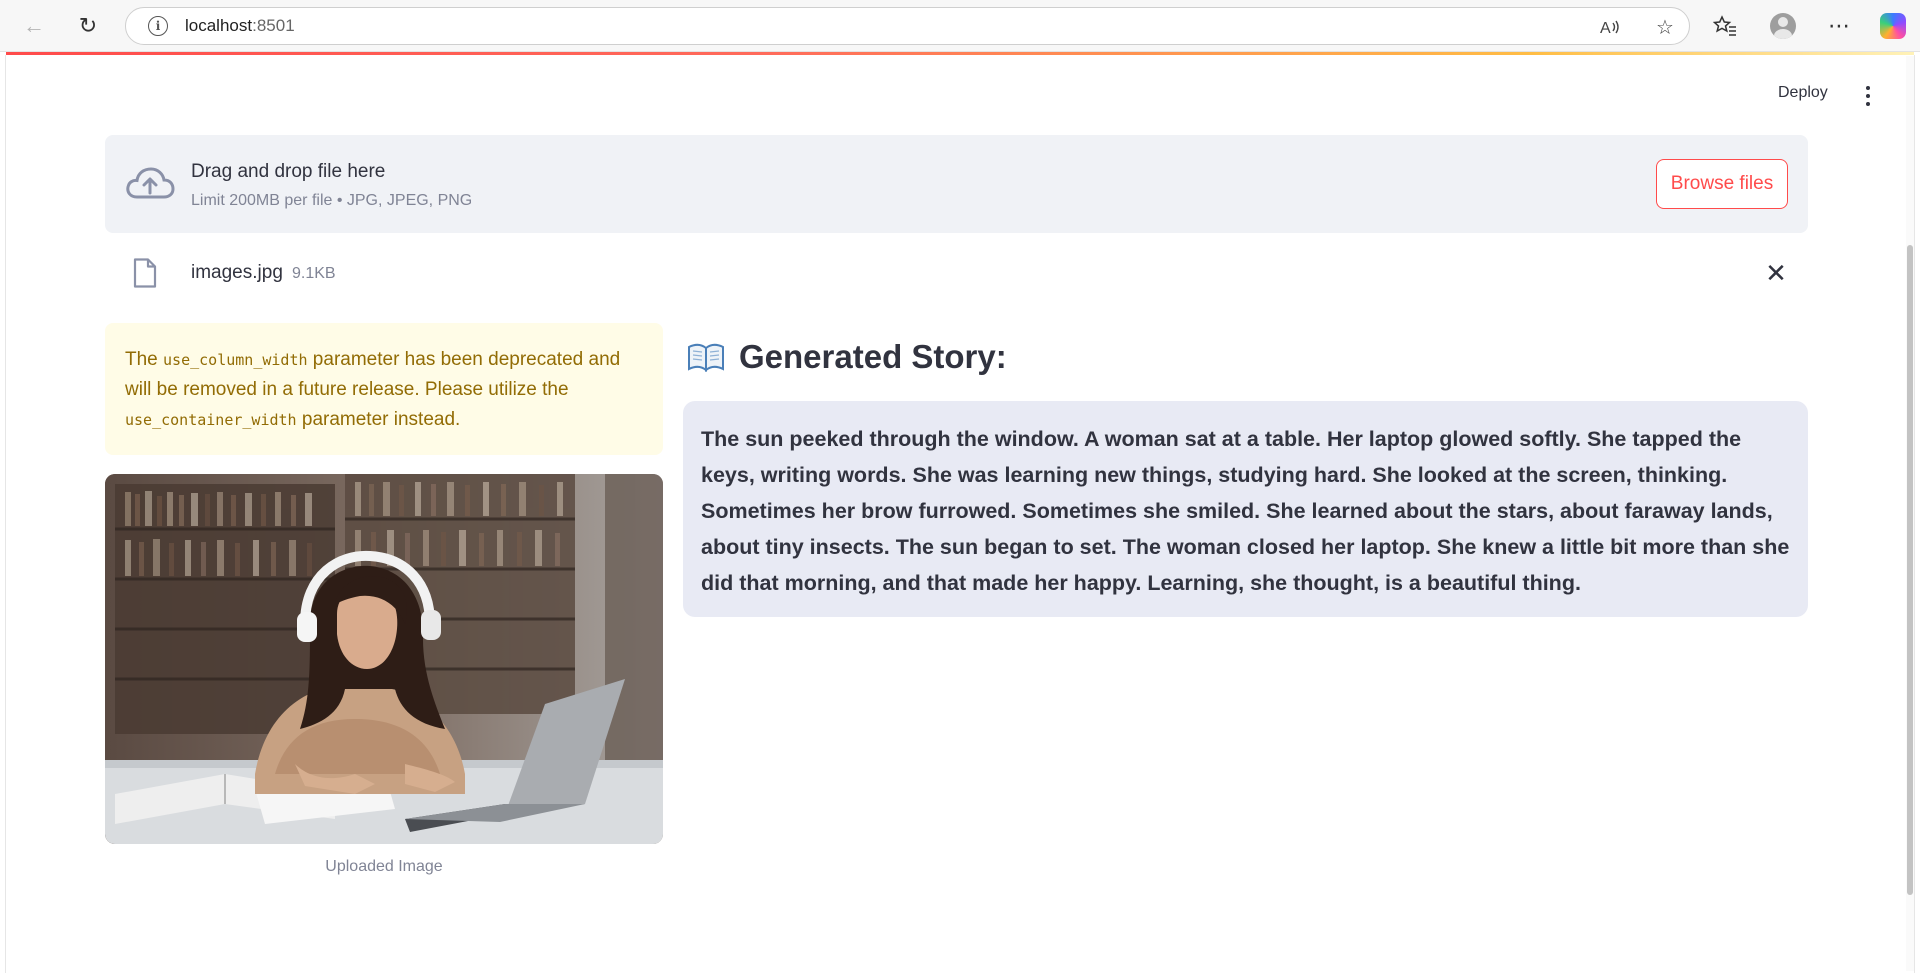 Image resolution: width=1920 pixels, height=975 pixels. I want to click on copilot-logo, so click(1893, 26).